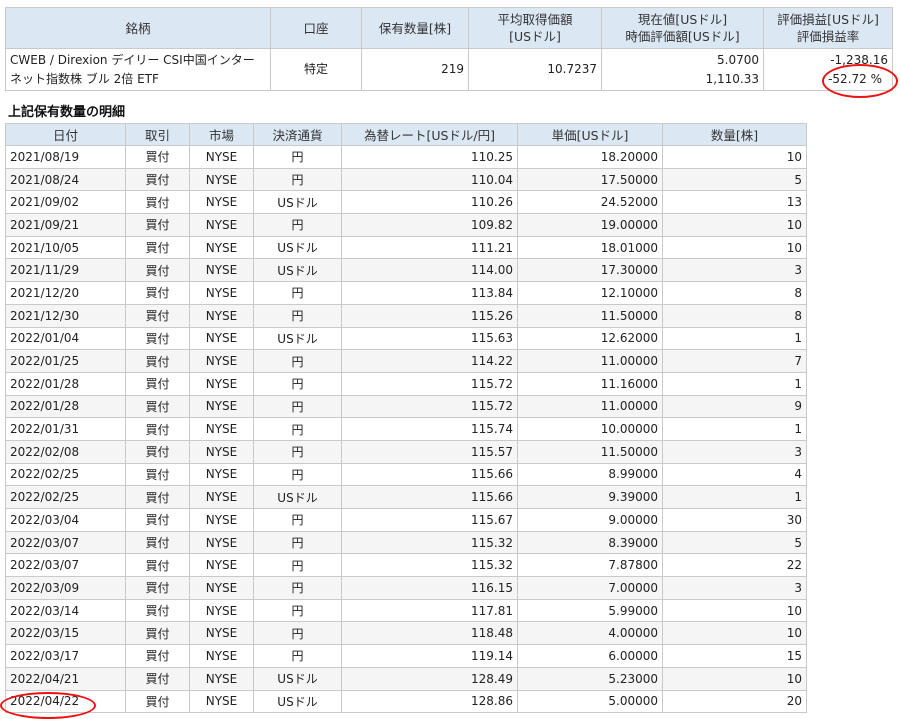  I want to click on table-row: 2021/11/29 買付 NYSE USドル 114.00 17.30000 3, so click(406, 270).